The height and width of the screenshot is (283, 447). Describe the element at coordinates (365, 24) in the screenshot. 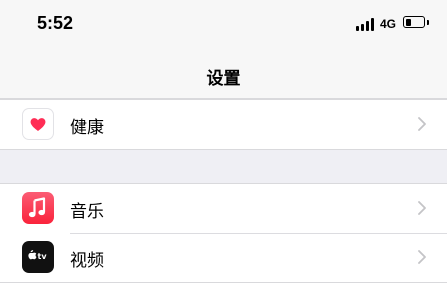

I see `cellular-signal-icon` at that location.